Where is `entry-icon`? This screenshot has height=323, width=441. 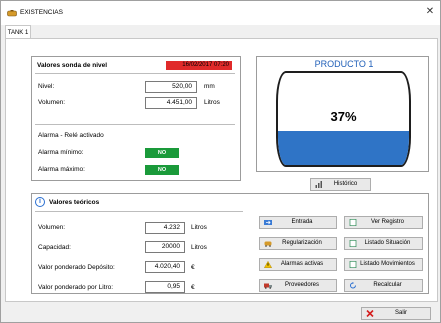
entry-icon is located at coordinates (268, 222).